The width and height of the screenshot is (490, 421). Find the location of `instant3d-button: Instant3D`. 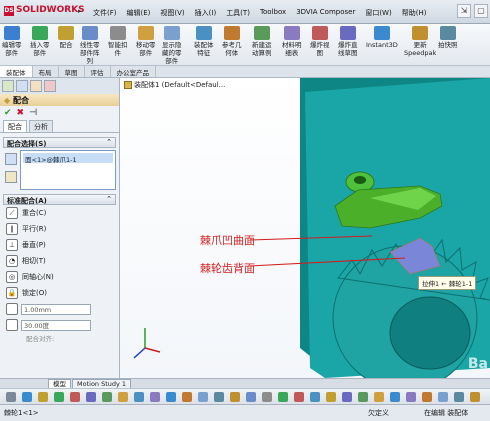

instant3d-button: Instant3D is located at coordinates (382, 37).